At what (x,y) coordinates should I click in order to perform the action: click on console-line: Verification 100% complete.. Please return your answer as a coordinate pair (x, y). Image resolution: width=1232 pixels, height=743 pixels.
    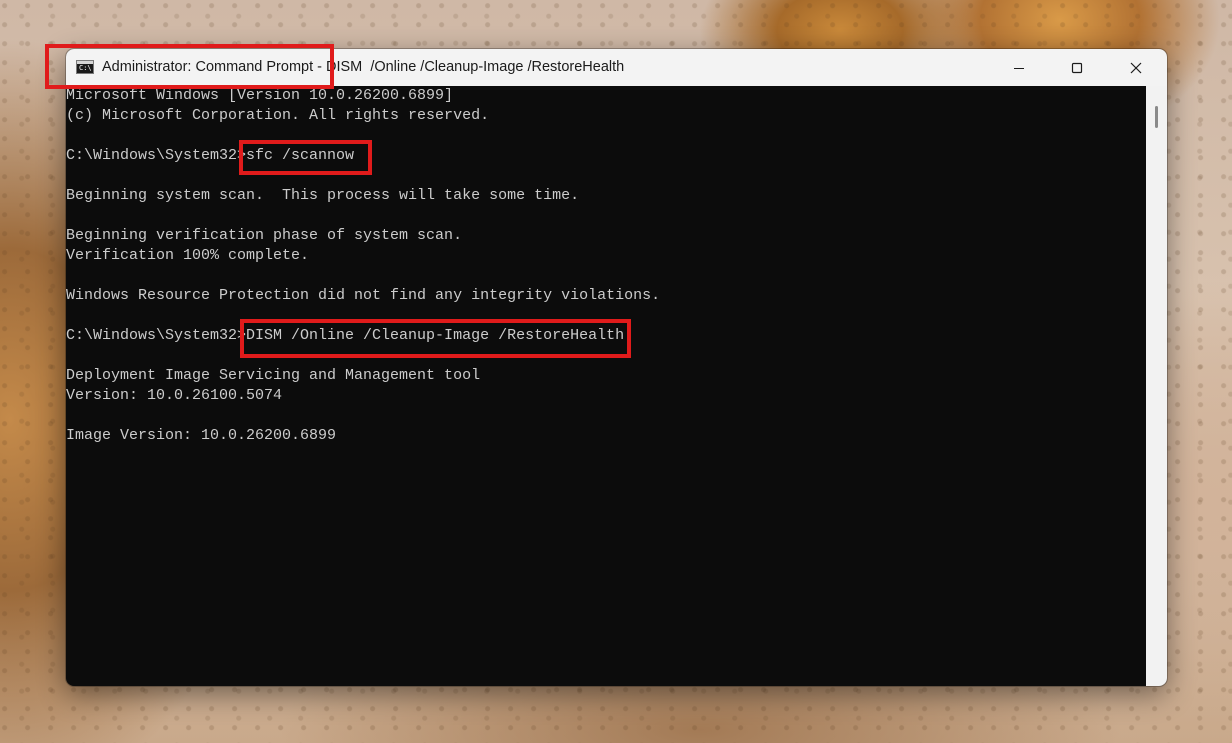
    Looking at the image, I should click on (188, 255).